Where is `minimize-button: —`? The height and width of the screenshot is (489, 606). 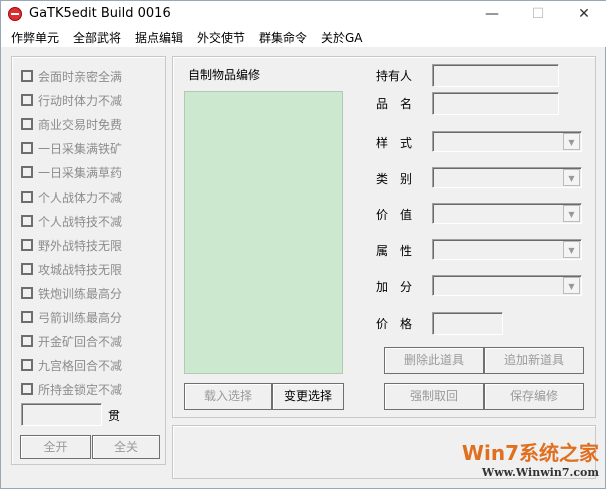
minimize-button: — is located at coordinates (492, 14).